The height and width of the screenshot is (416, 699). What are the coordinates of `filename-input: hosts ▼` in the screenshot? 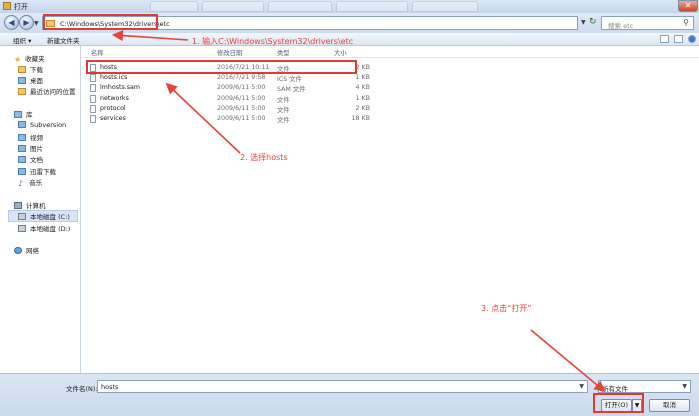 It's located at (342, 386).